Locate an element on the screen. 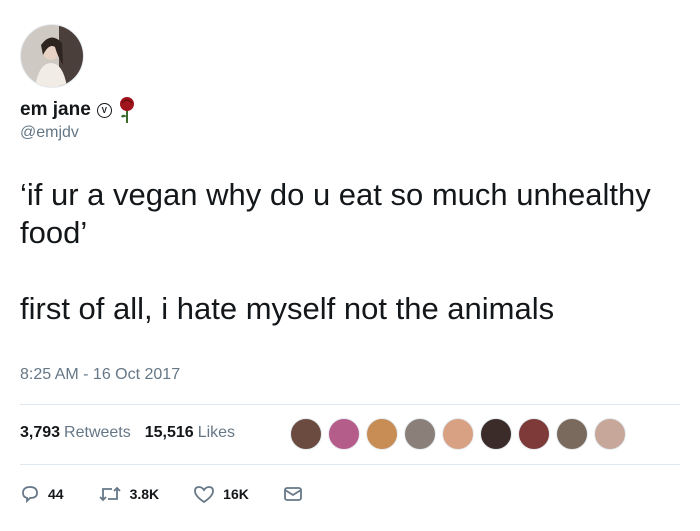 This screenshot has width=700, height=531. likes-stat: 15,516 Likes is located at coordinates (190, 433).